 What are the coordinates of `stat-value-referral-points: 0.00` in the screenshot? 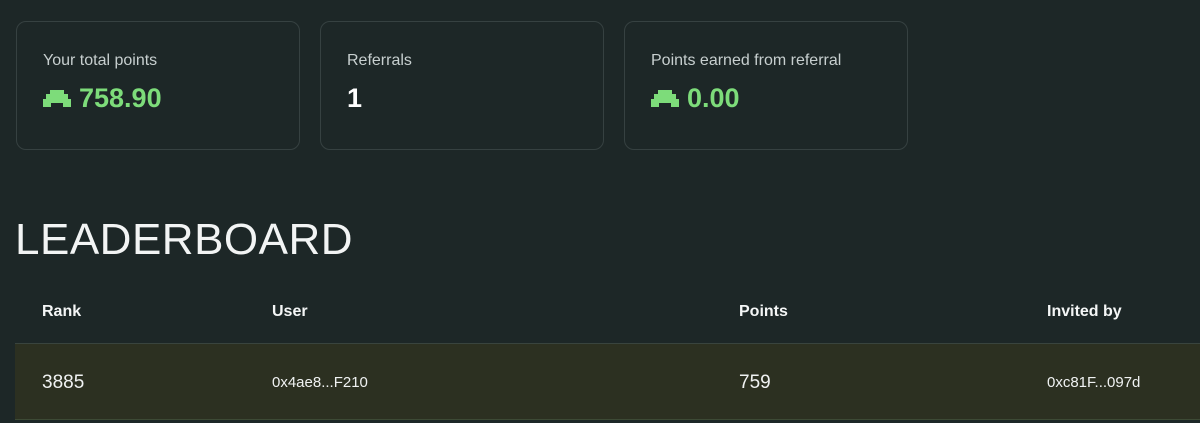 It's located at (713, 98).